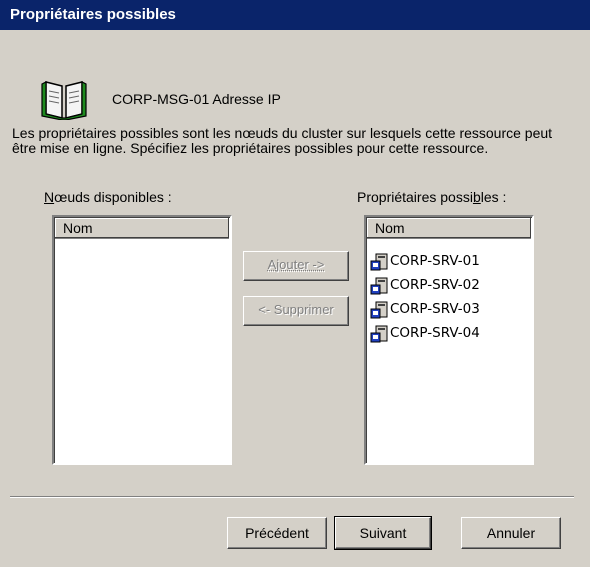  I want to click on cancel-button: Annuler, so click(511, 533).